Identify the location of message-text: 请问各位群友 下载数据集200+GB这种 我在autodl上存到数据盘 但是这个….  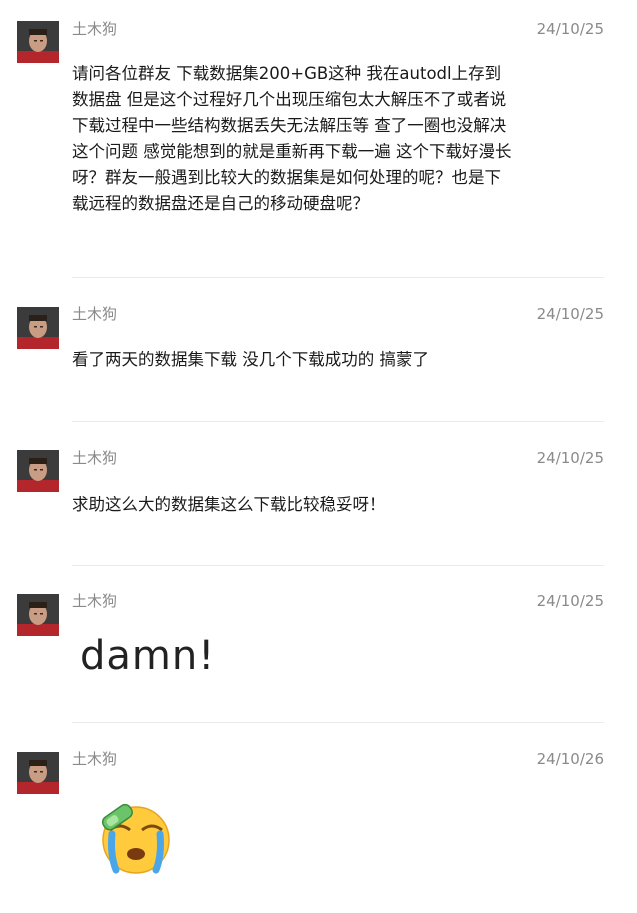
(292, 138).